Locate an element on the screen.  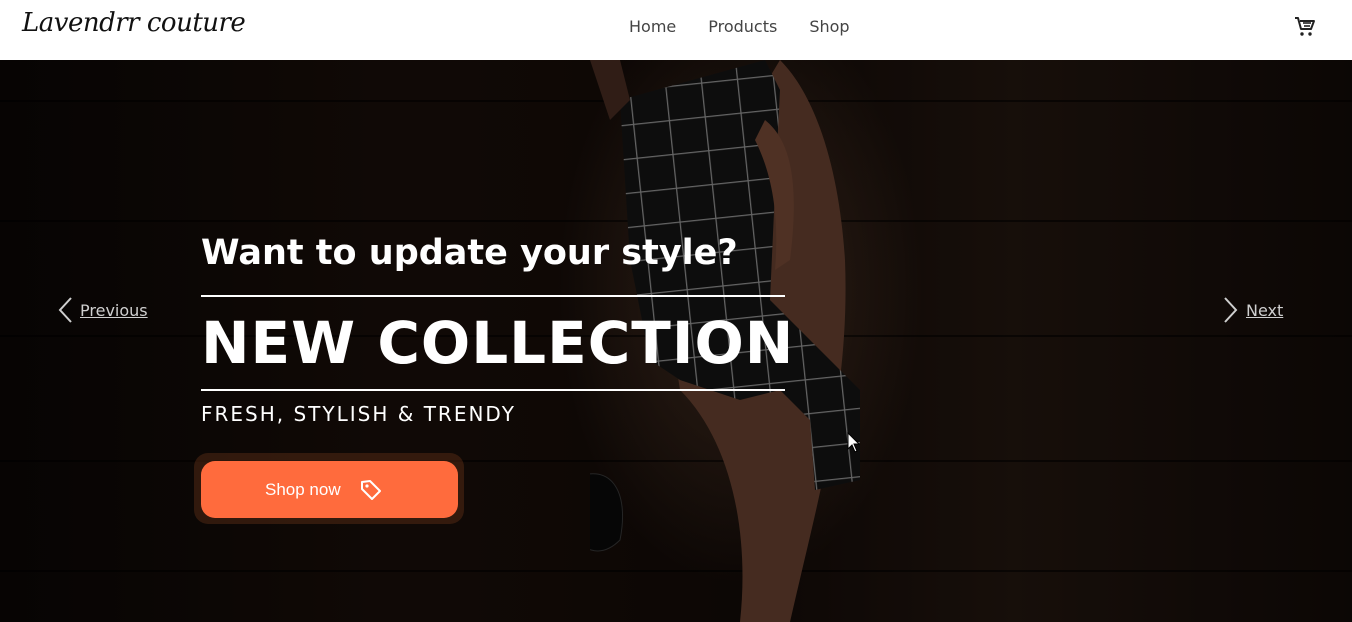
shop-now-label: Shop now is located at coordinates (303, 489).